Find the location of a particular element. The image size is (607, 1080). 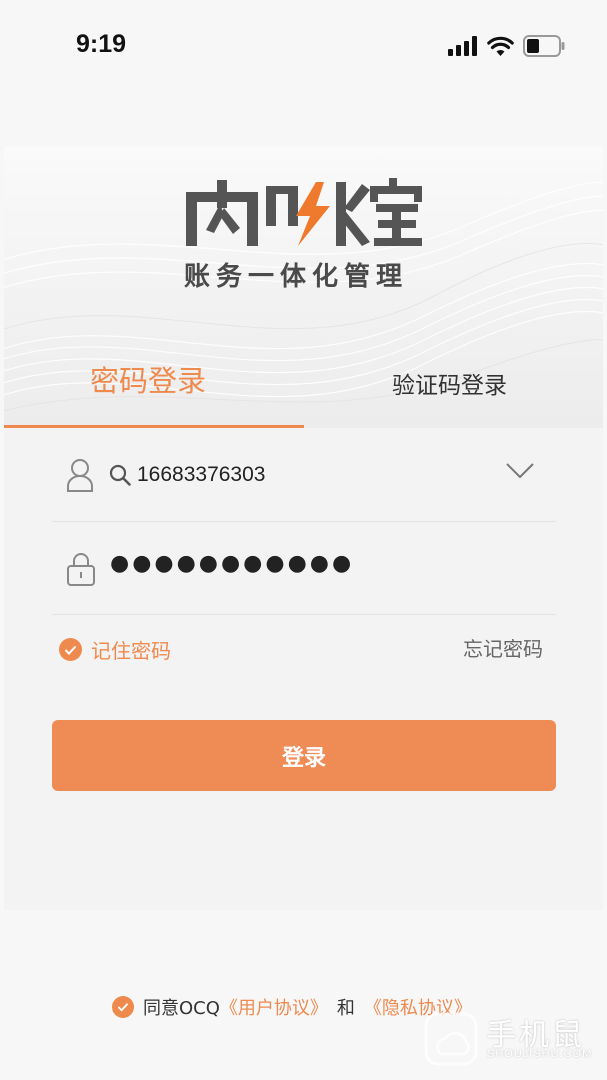

status-time: 9:19 is located at coordinates (101, 44).